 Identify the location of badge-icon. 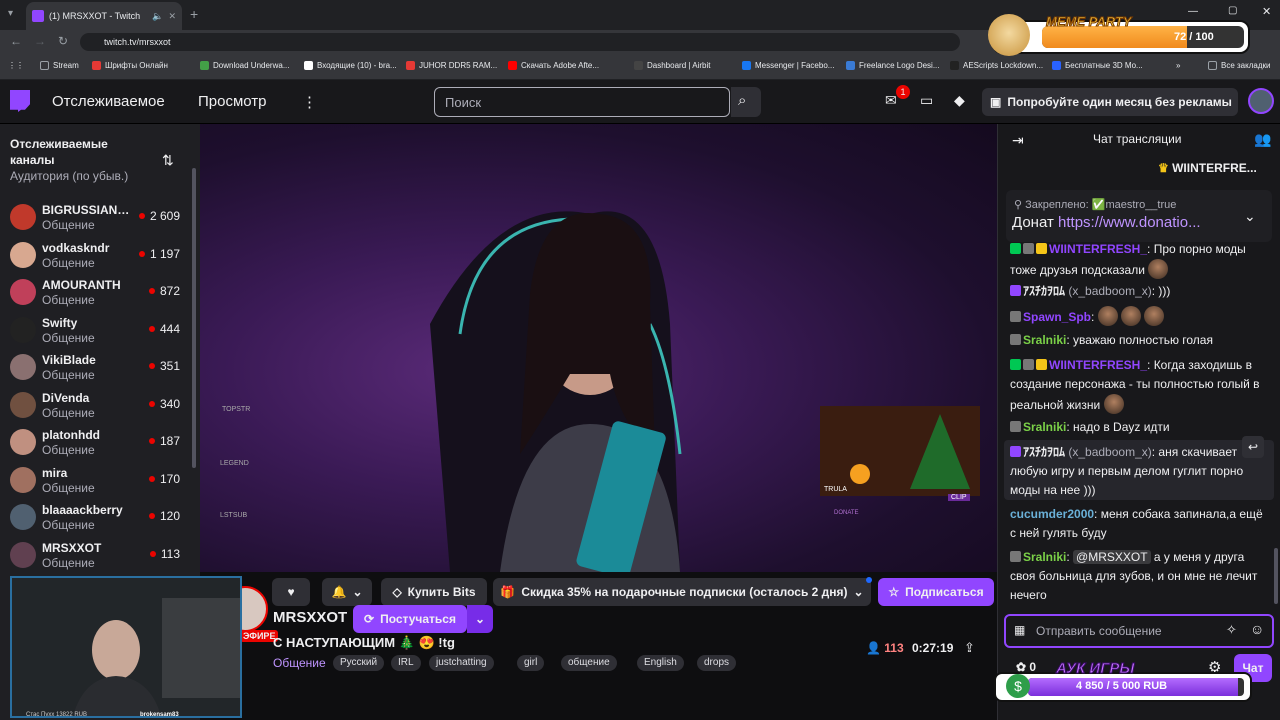
(1028, 248).